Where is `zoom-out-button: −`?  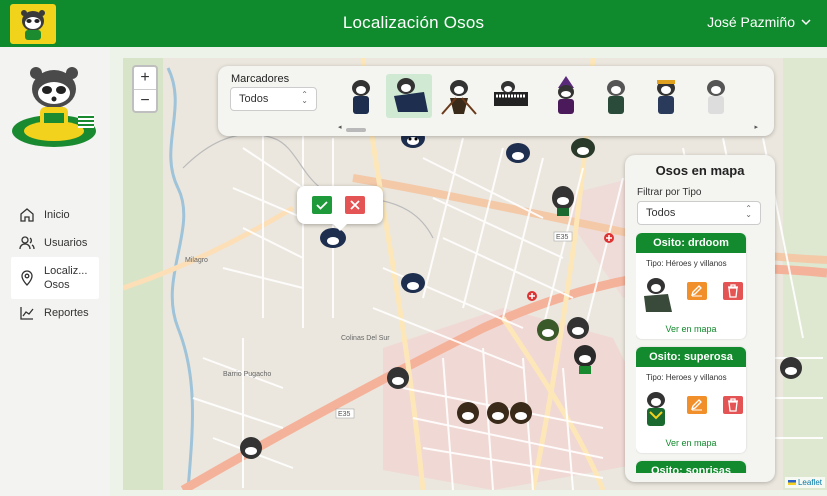
zoom-out-button: − is located at coordinates (145, 100).